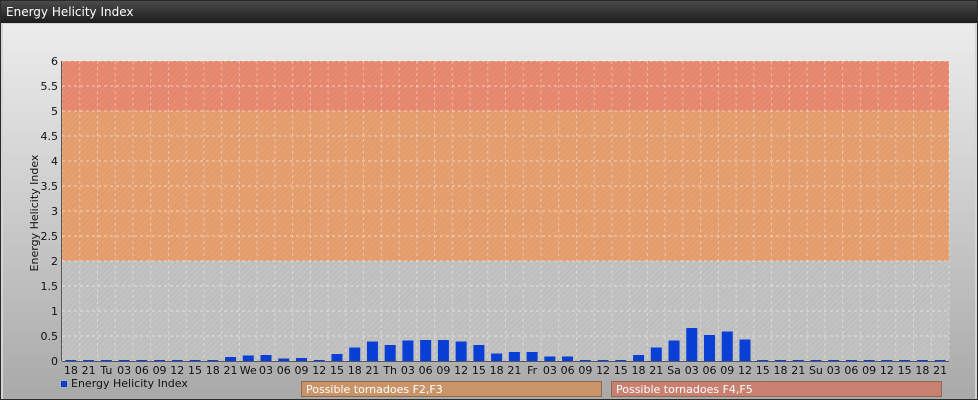 Image resolution: width=978 pixels, height=400 pixels. I want to click on x-tick-label-24: 18, so click(497, 370).